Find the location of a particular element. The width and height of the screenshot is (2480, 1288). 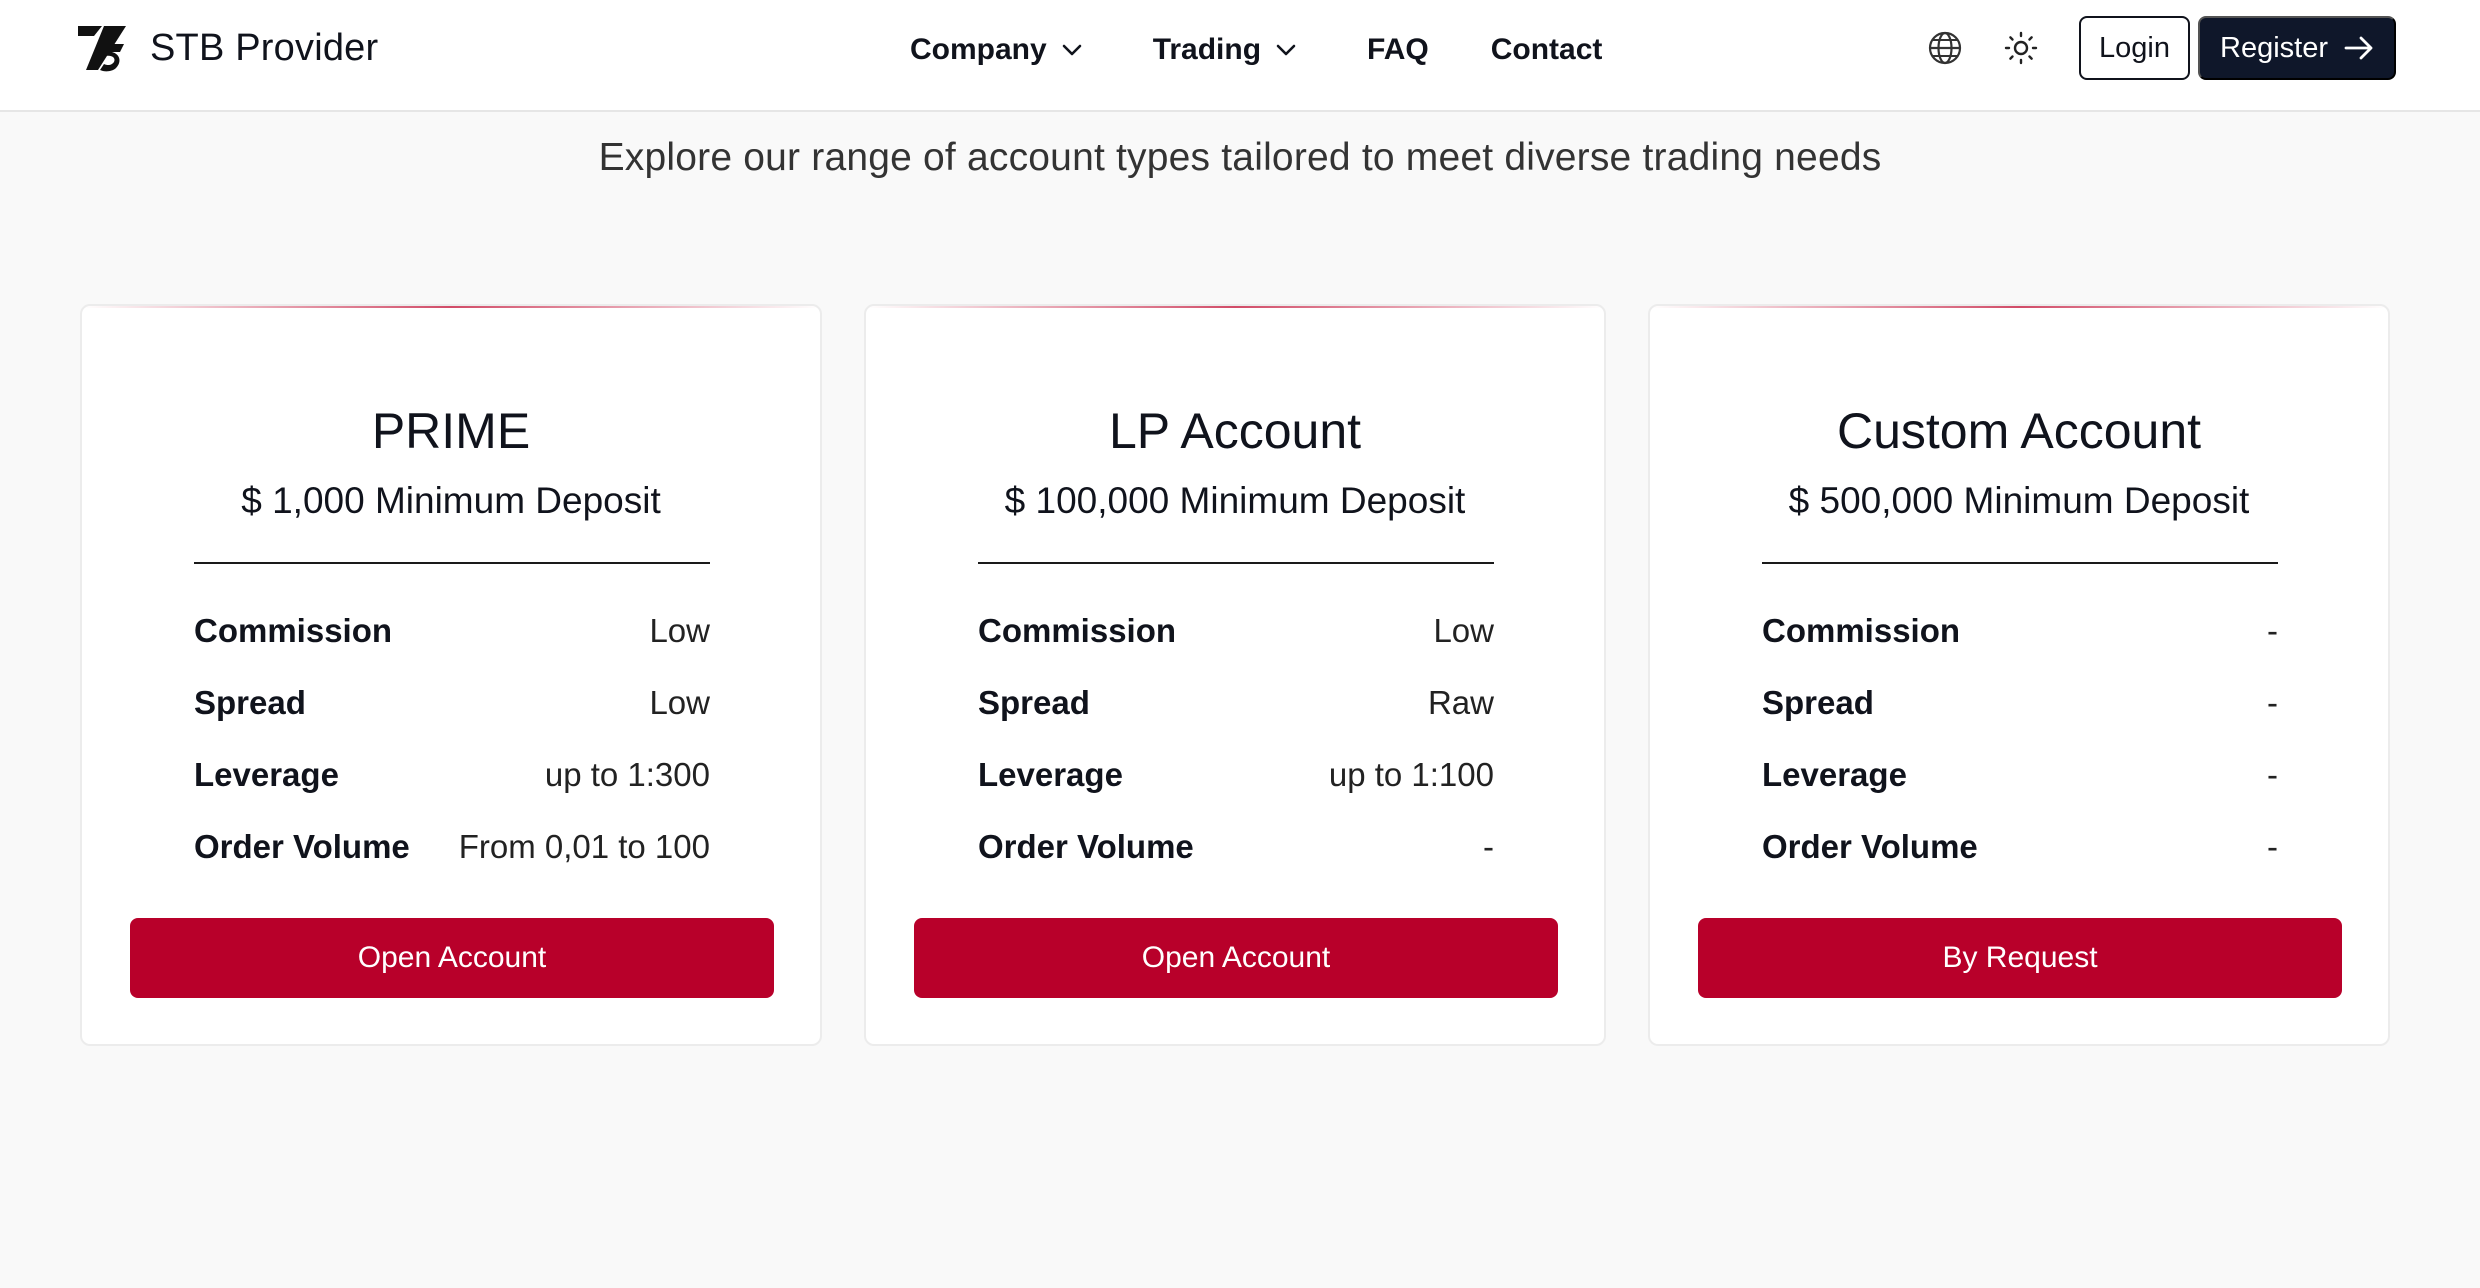

brand: STB Provider is located at coordinates (227, 48).